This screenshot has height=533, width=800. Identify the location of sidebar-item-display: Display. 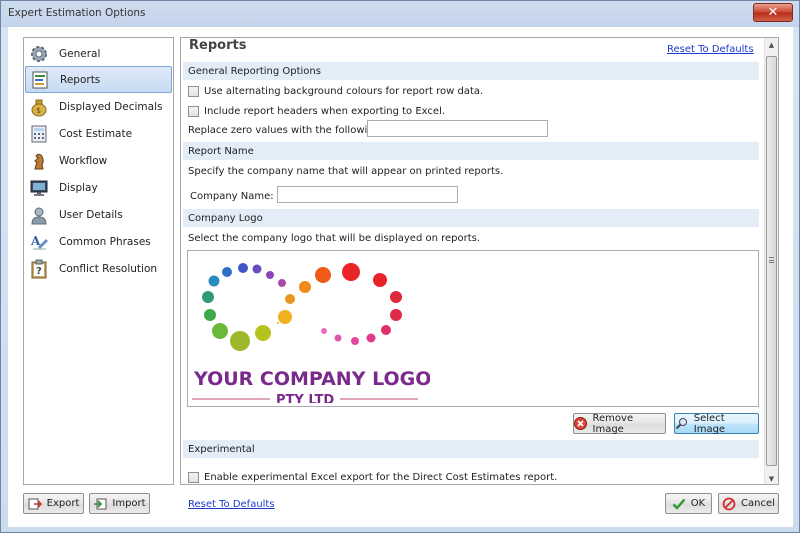
(98, 187).